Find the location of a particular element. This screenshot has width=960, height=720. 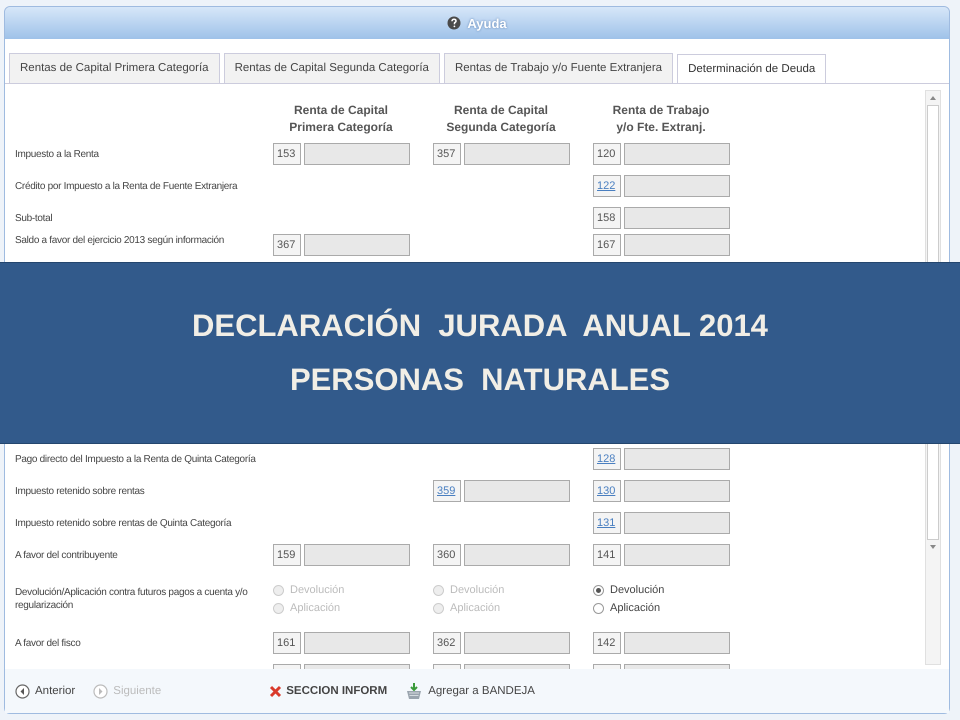

tray-icon is located at coordinates (414, 691).